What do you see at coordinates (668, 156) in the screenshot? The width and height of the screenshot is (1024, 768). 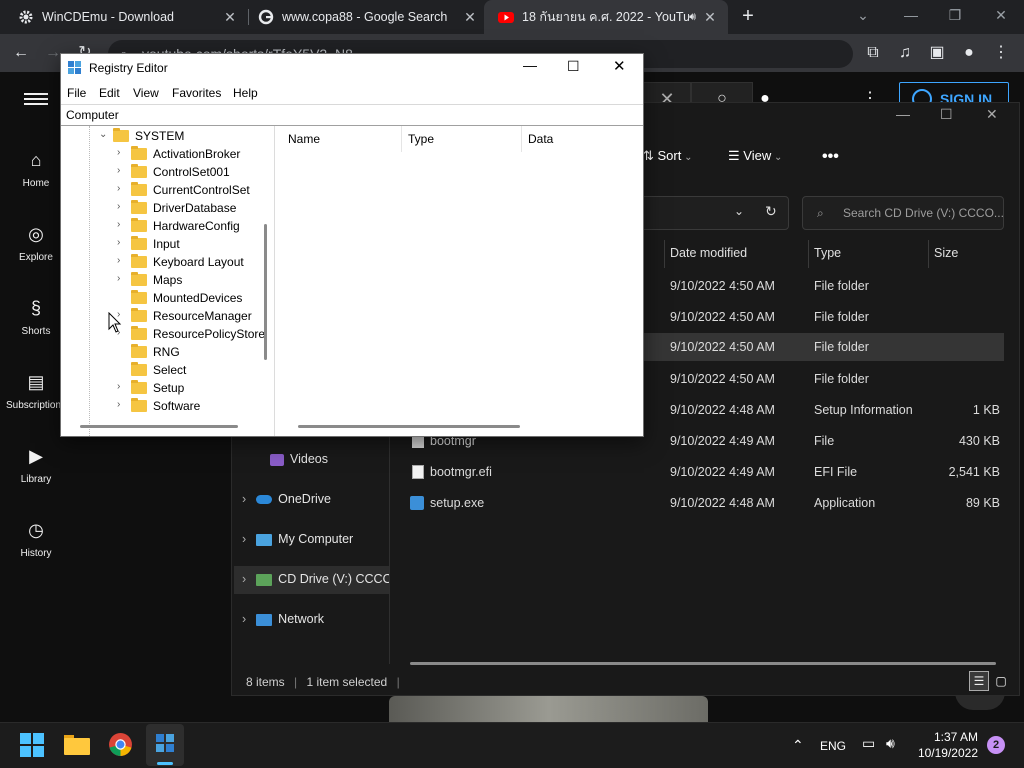 I see `sort-button: ⇅ Sort ⌄` at bounding box center [668, 156].